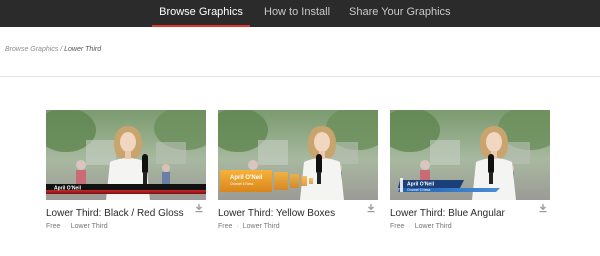 This screenshot has width=600, height=256. Describe the element at coordinates (276, 213) in the screenshot. I see `card-title: Lower Third: Yellow Boxes` at that location.